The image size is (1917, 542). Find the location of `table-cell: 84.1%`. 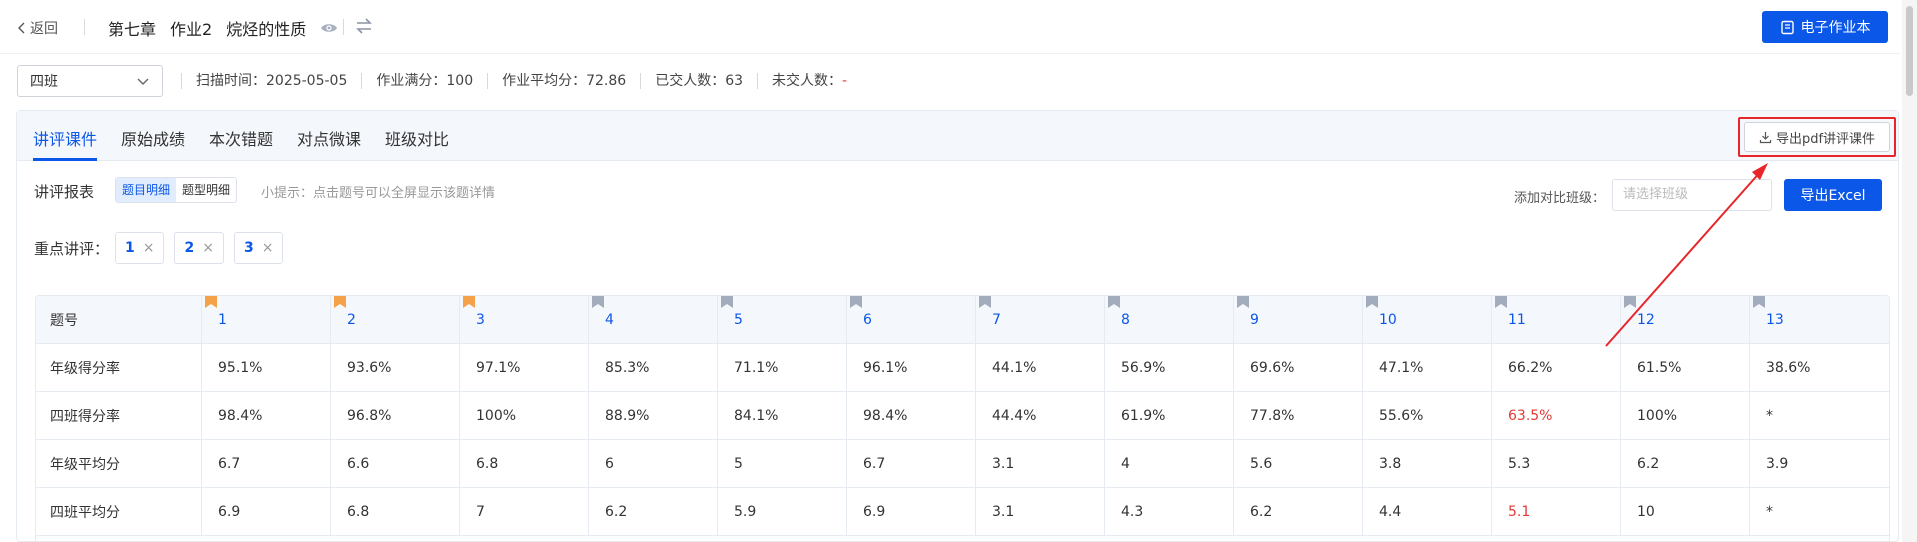

table-cell: 84.1% is located at coordinates (782, 416).